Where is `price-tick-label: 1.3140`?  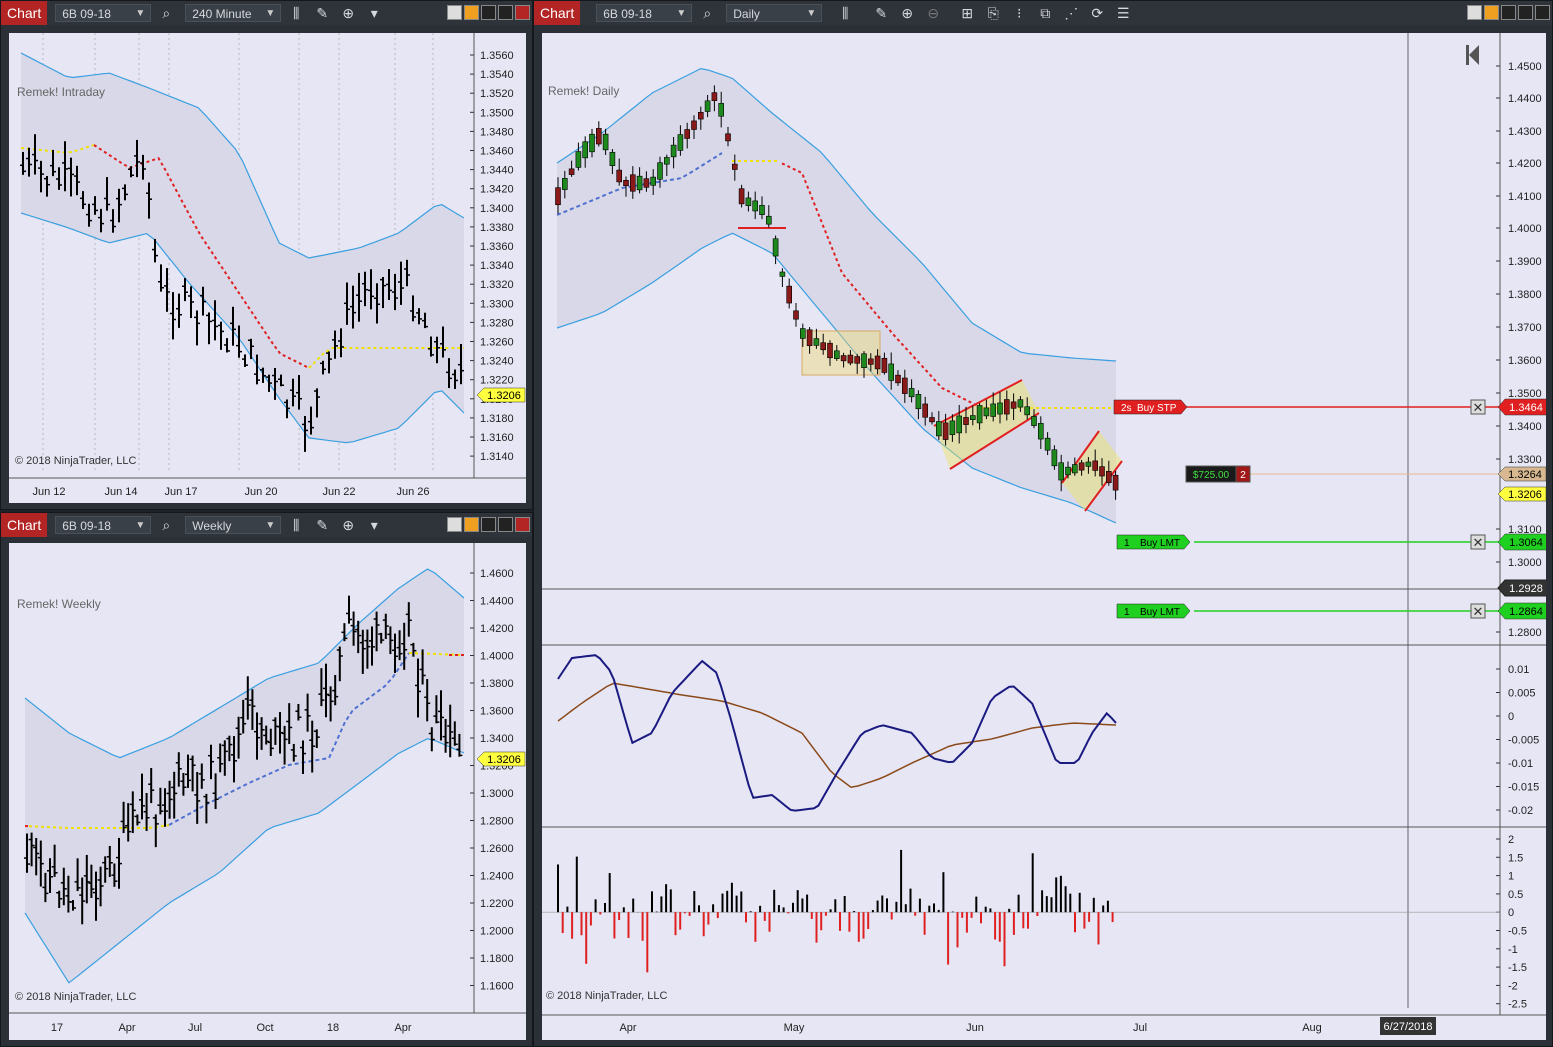
price-tick-label: 1.3140 is located at coordinates (497, 457).